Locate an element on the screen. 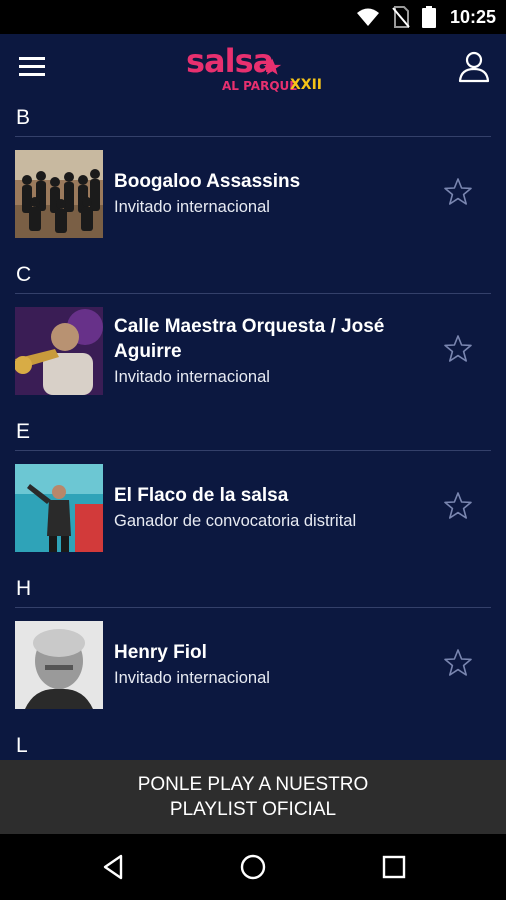 Image resolution: width=506 pixels, height=900 pixels. section-header: B is located at coordinates (23, 117).